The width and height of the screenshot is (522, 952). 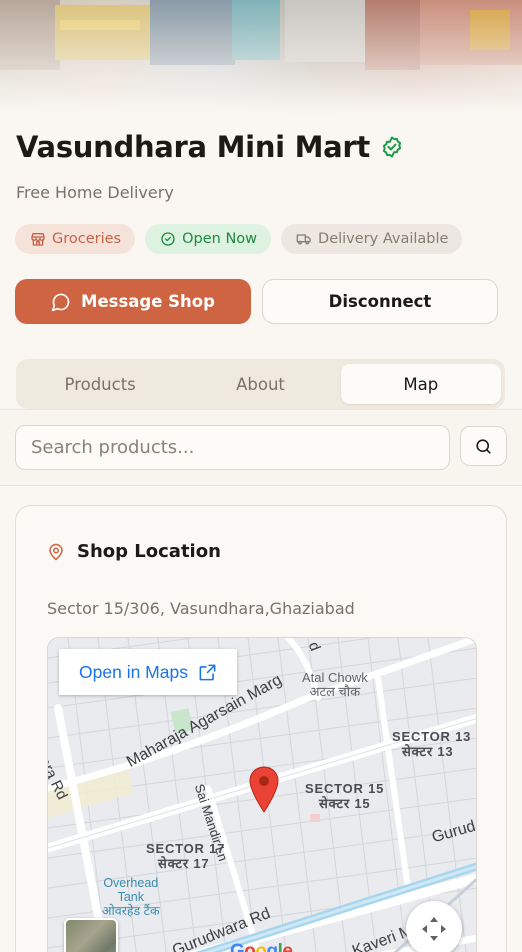 I want to click on map-label-sector17: SECTOR 17 सेक्टर 17, so click(x=185, y=856).